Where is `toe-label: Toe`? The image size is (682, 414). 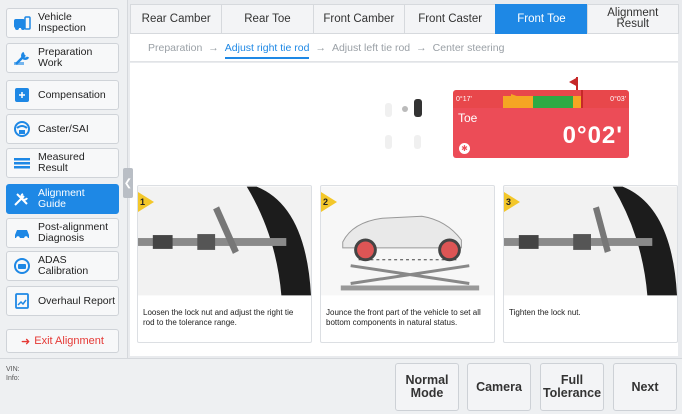 toe-label: Toe is located at coordinates (468, 118).